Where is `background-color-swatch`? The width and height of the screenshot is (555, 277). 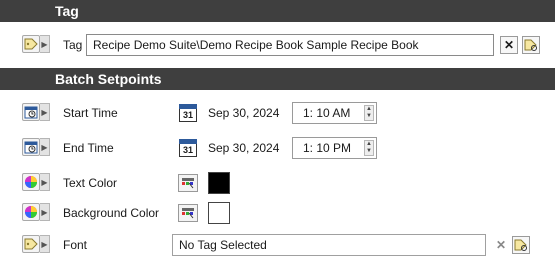 background-color-swatch is located at coordinates (219, 213).